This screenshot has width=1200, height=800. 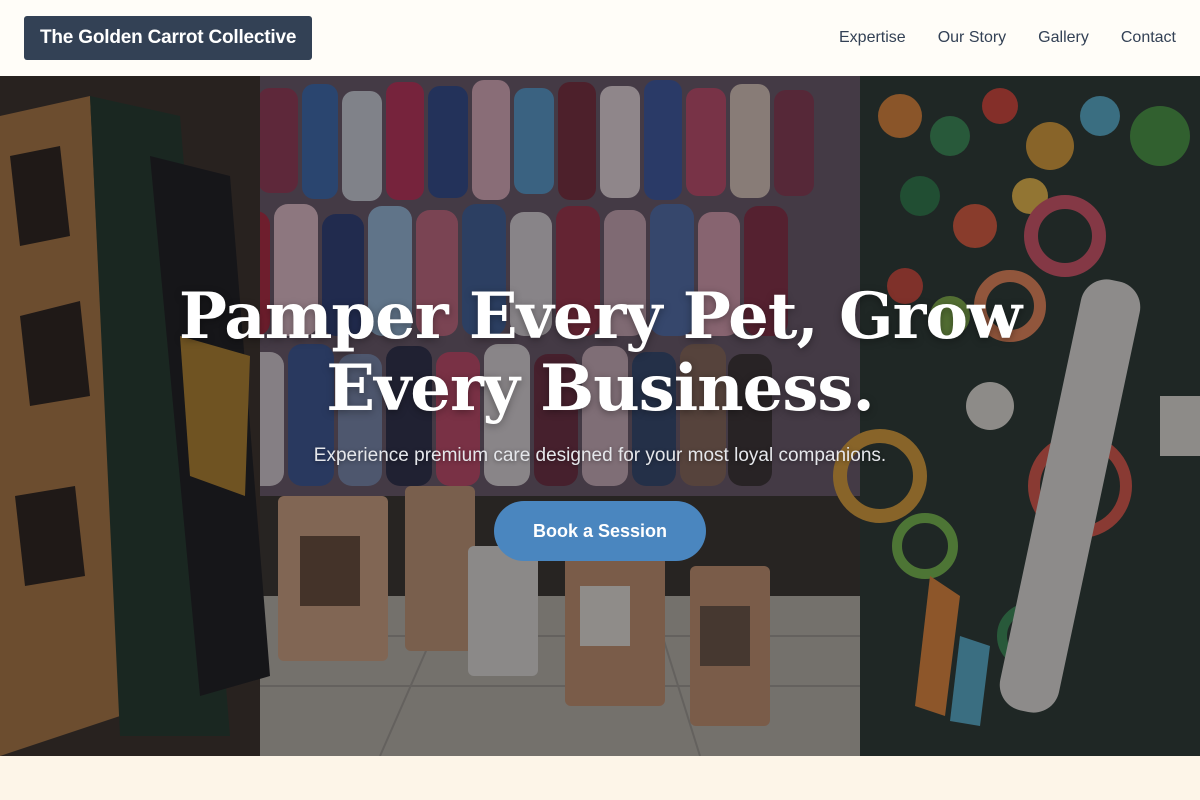 What do you see at coordinates (600, 531) in the screenshot?
I see `book-session-button: Book a Session` at bounding box center [600, 531].